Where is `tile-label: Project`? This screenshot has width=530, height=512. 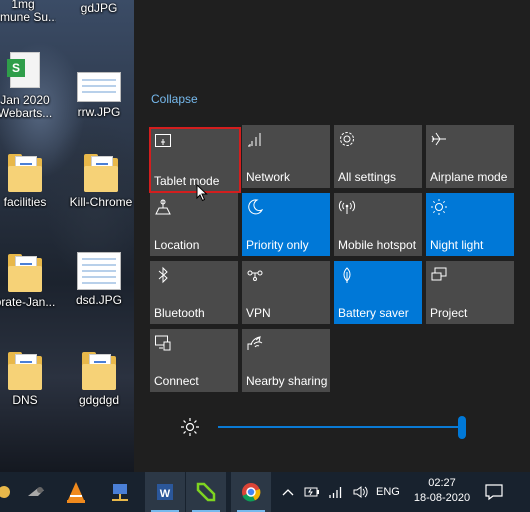 tile-label: Project is located at coordinates (449, 313).